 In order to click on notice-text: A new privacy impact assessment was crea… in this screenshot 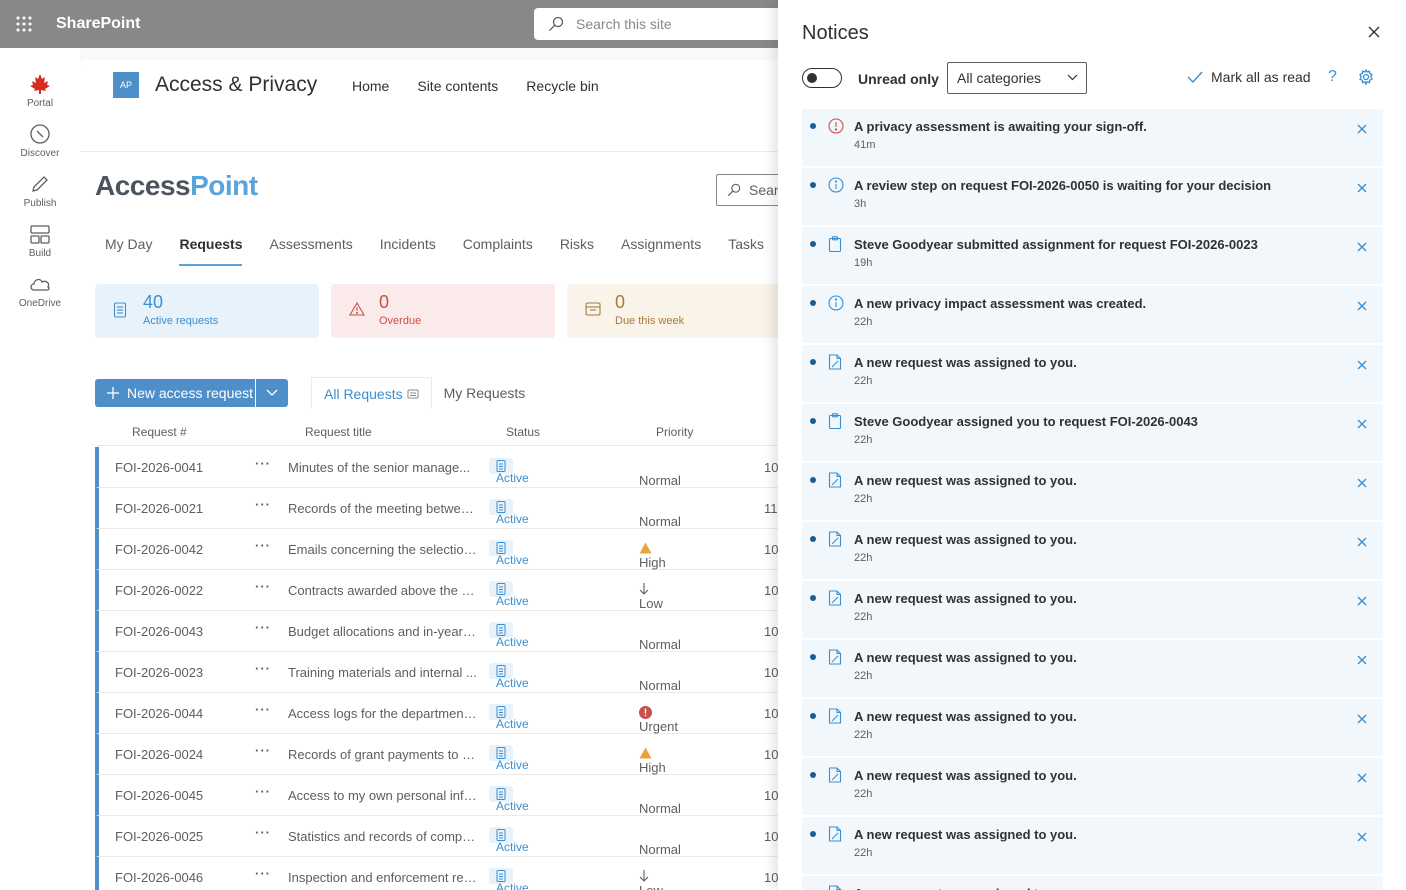, I will do `click(1000, 303)`.